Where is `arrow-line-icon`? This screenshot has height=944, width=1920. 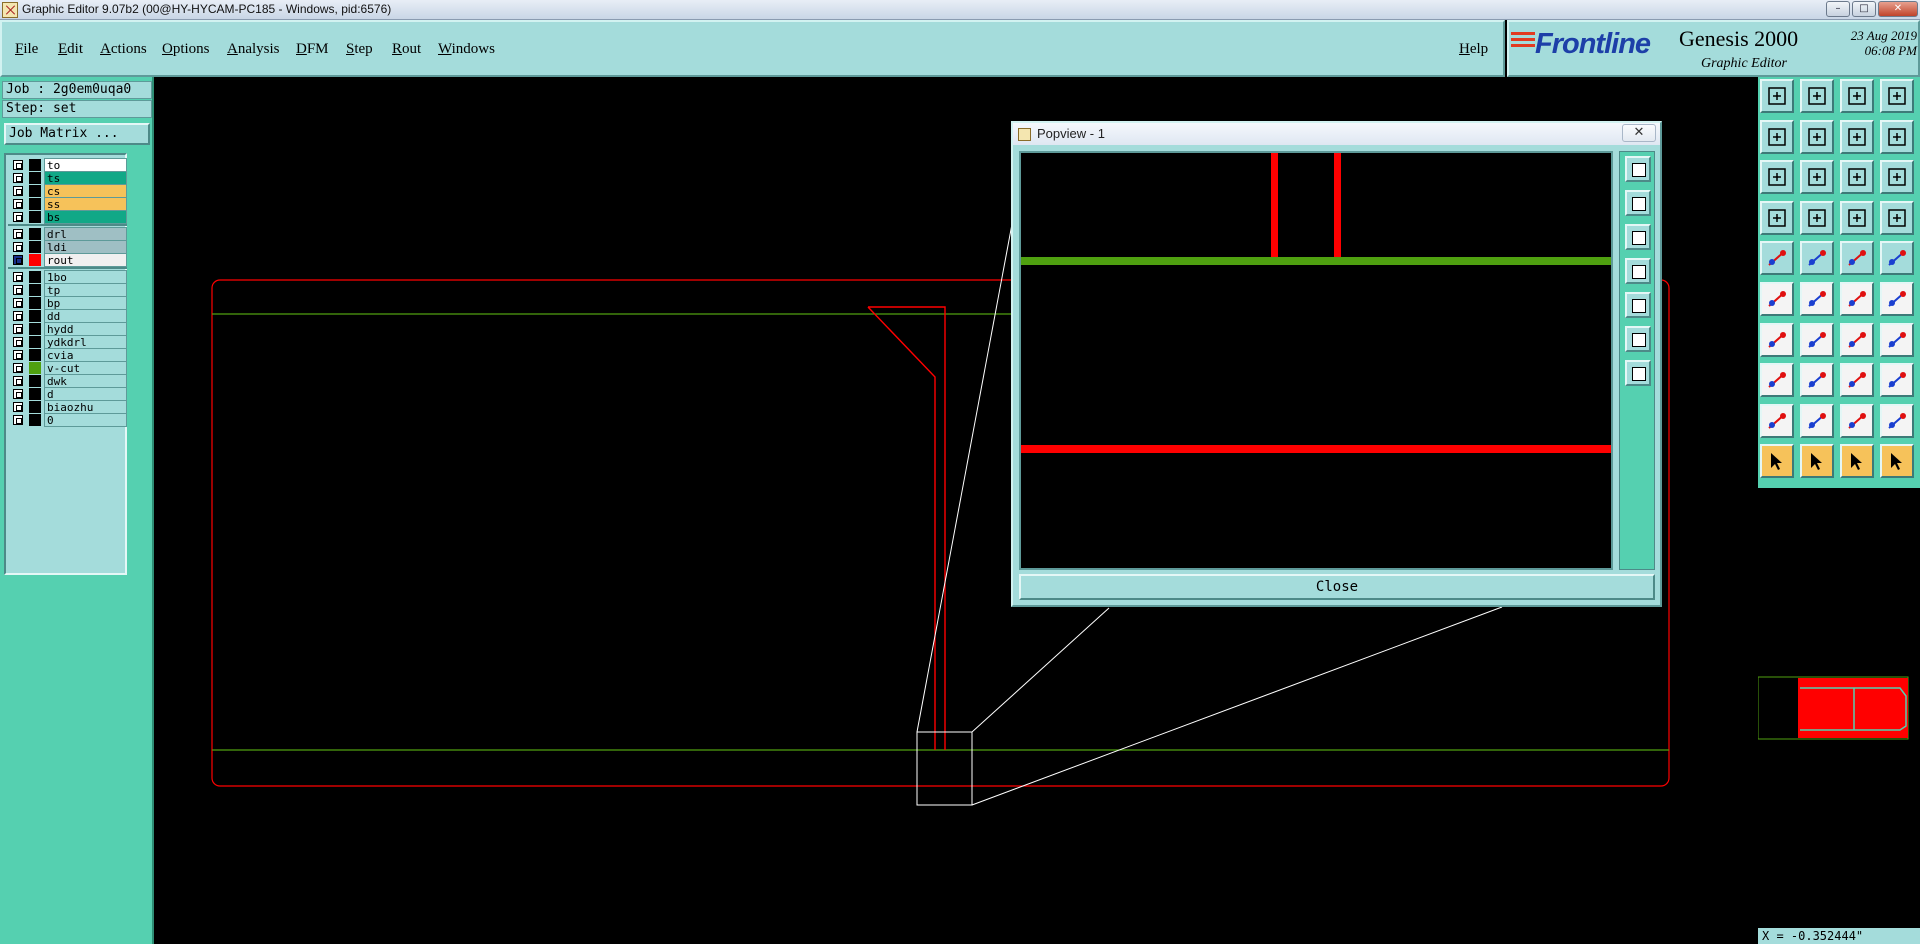
arrow-line-icon is located at coordinates (1817, 339).